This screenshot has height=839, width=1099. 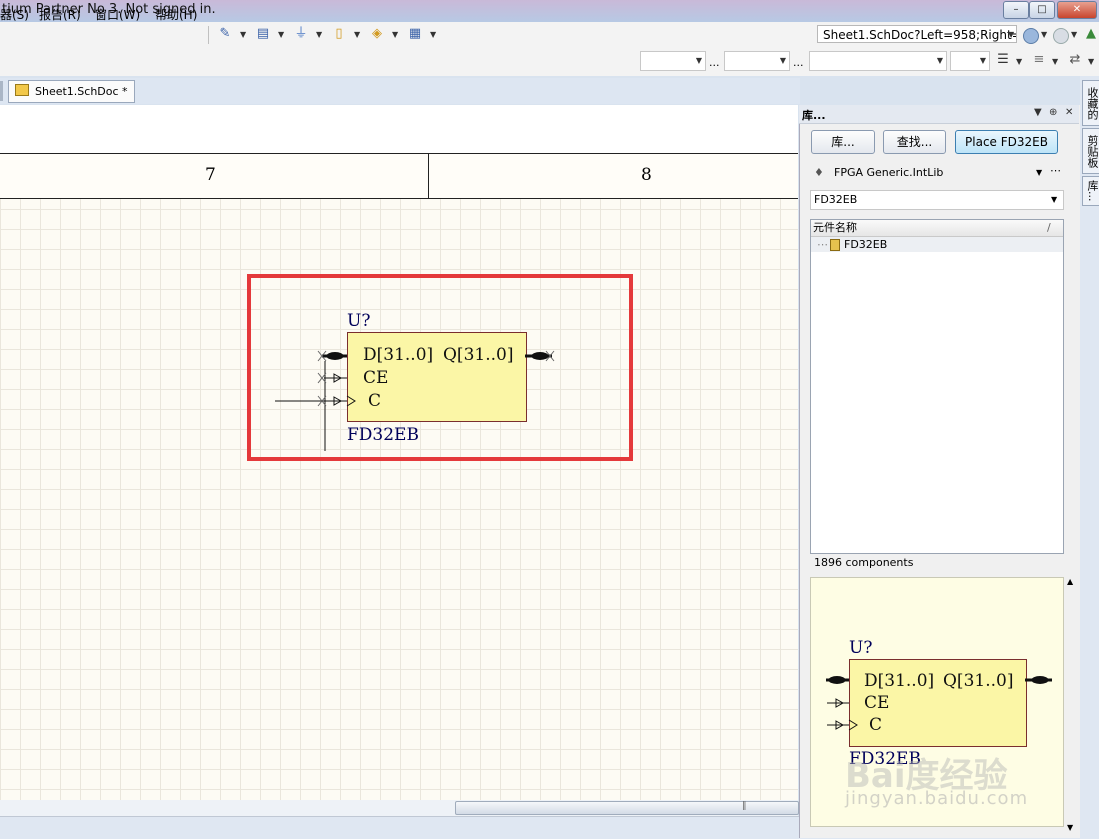 What do you see at coordinates (744, 806) in the screenshot?
I see `grip-icon: ‖` at bounding box center [744, 806].